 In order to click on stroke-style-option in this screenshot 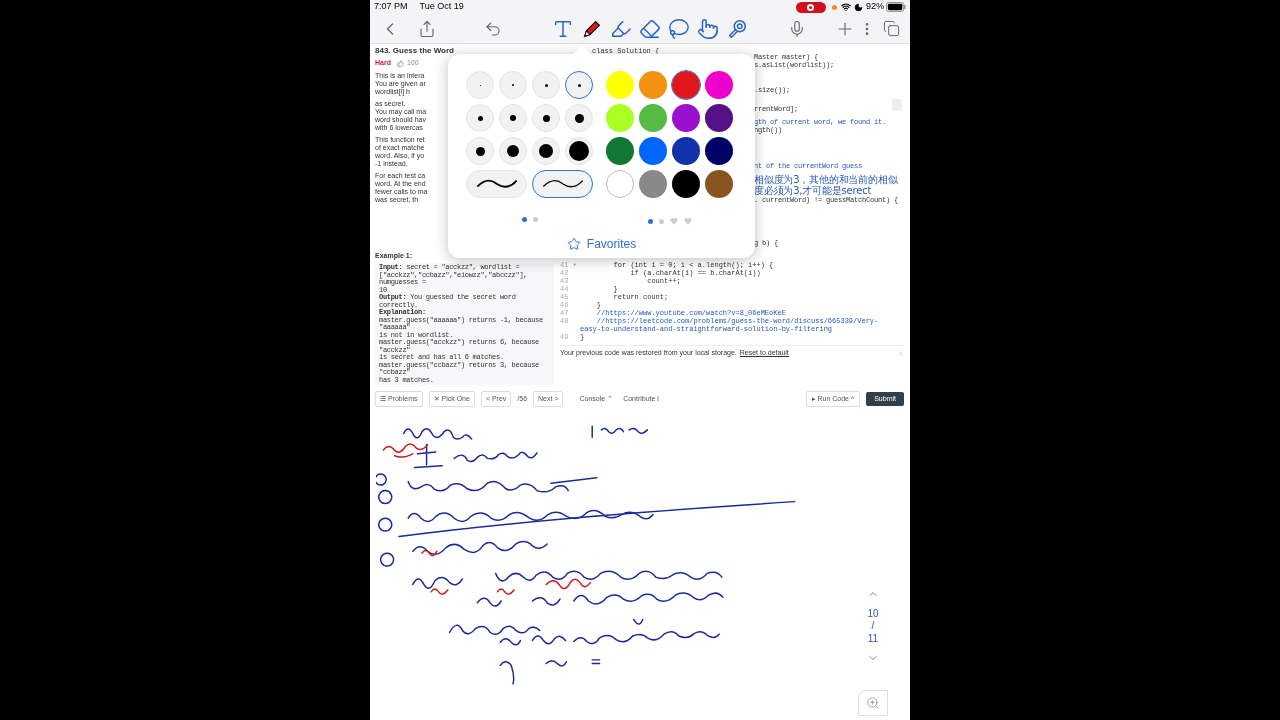, I will do `click(562, 184)`.